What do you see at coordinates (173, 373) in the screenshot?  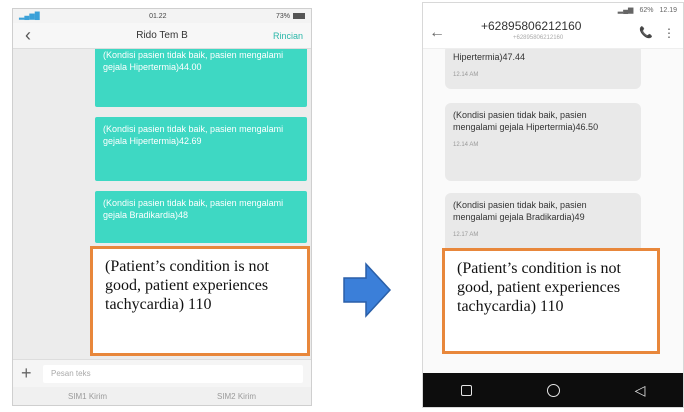 I see `message-input: Pesan teks` at bounding box center [173, 373].